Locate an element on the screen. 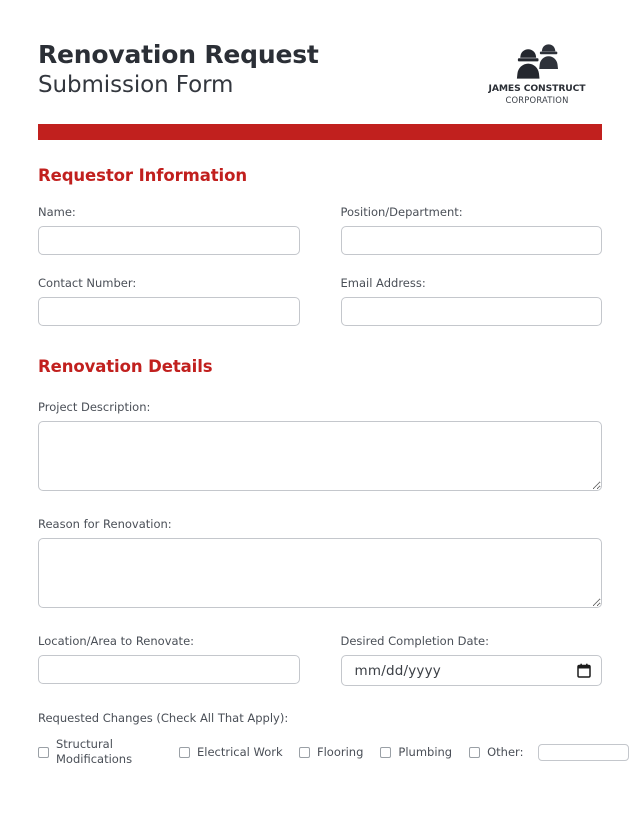  checkbox-structural-modifications is located at coordinates (43, 752).